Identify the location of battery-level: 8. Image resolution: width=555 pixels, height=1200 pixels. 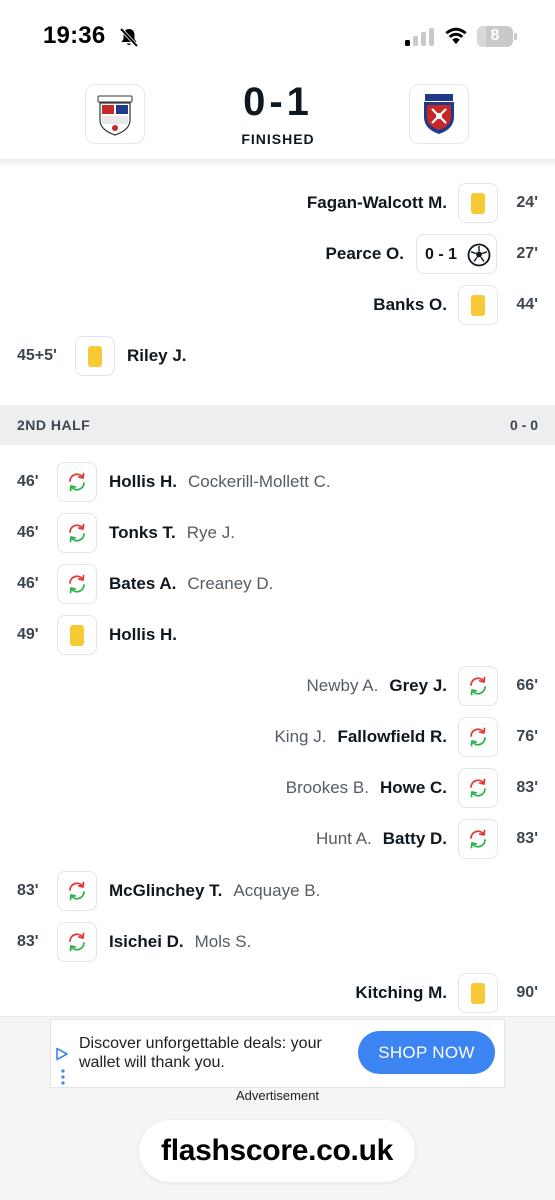
(495, 35).